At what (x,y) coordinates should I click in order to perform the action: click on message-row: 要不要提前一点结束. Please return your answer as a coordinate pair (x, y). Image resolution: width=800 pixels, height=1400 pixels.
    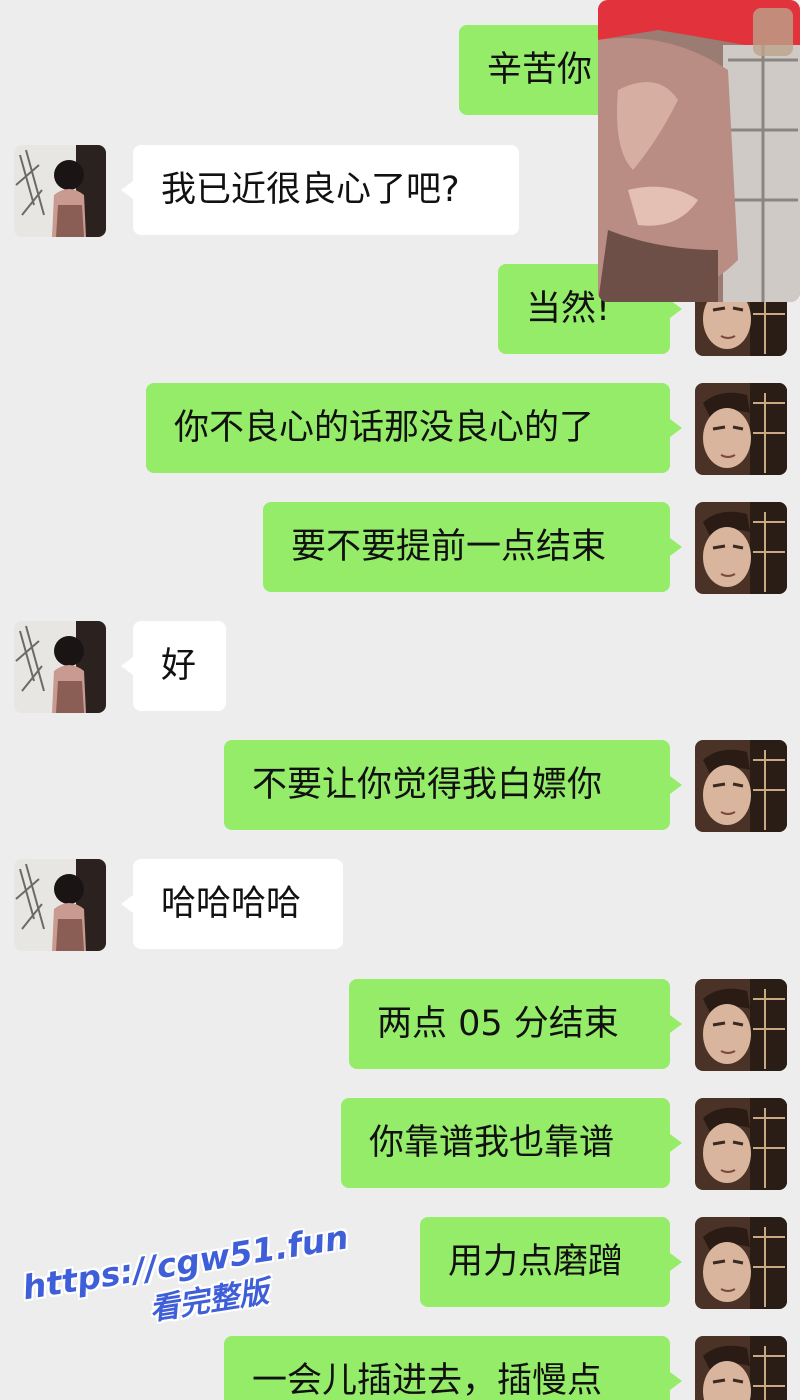
    Looking at the image, I should click on (400, 548).